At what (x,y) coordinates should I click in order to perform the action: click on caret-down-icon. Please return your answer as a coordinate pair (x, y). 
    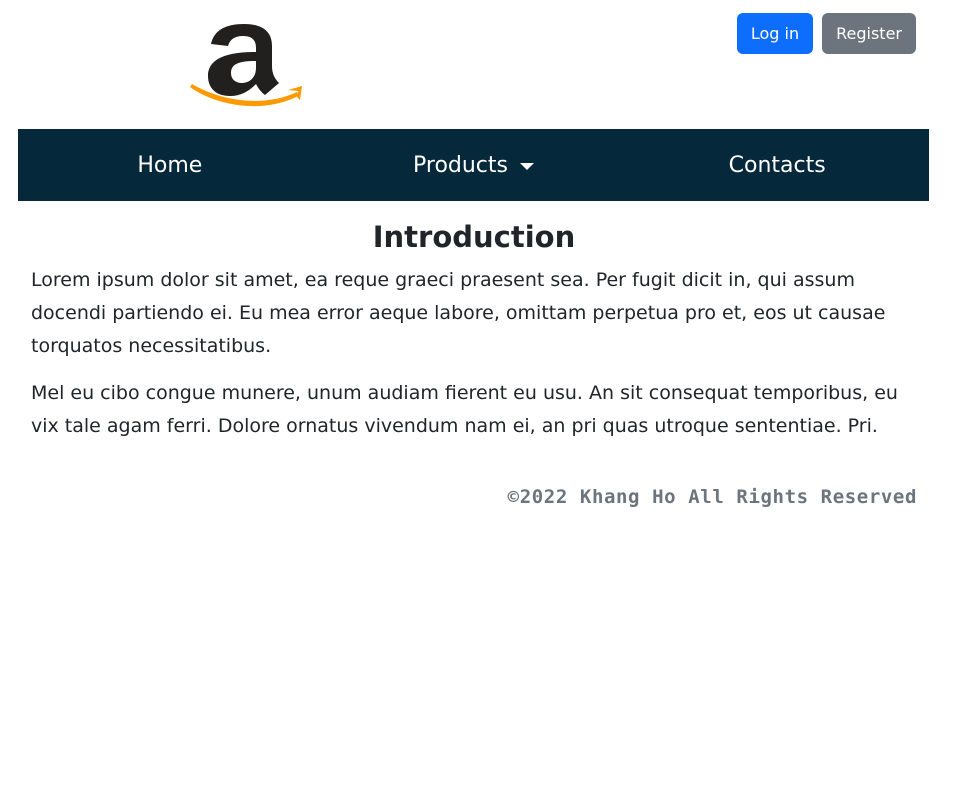
    Looking at the image, I should click on (527, 166).